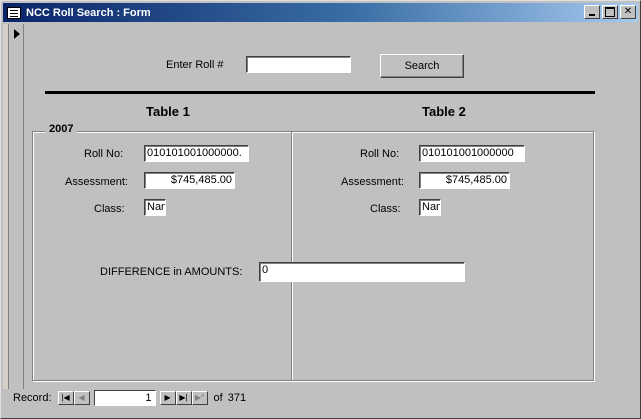 This screenshot has width=641, height=419. Describe the element at coordinates (6, 206) in the screenshot. I see `window-left-edge` at that location.